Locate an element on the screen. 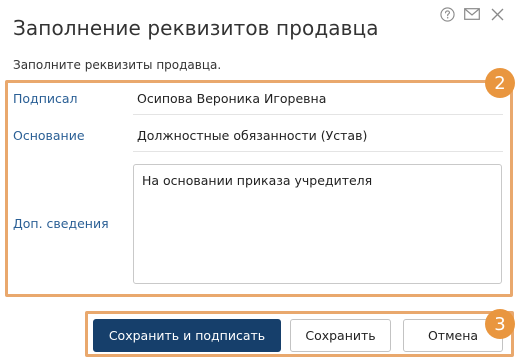 The width and height of the screenshot is (518, 357). mail-icon is located at coordinates (472, 14).